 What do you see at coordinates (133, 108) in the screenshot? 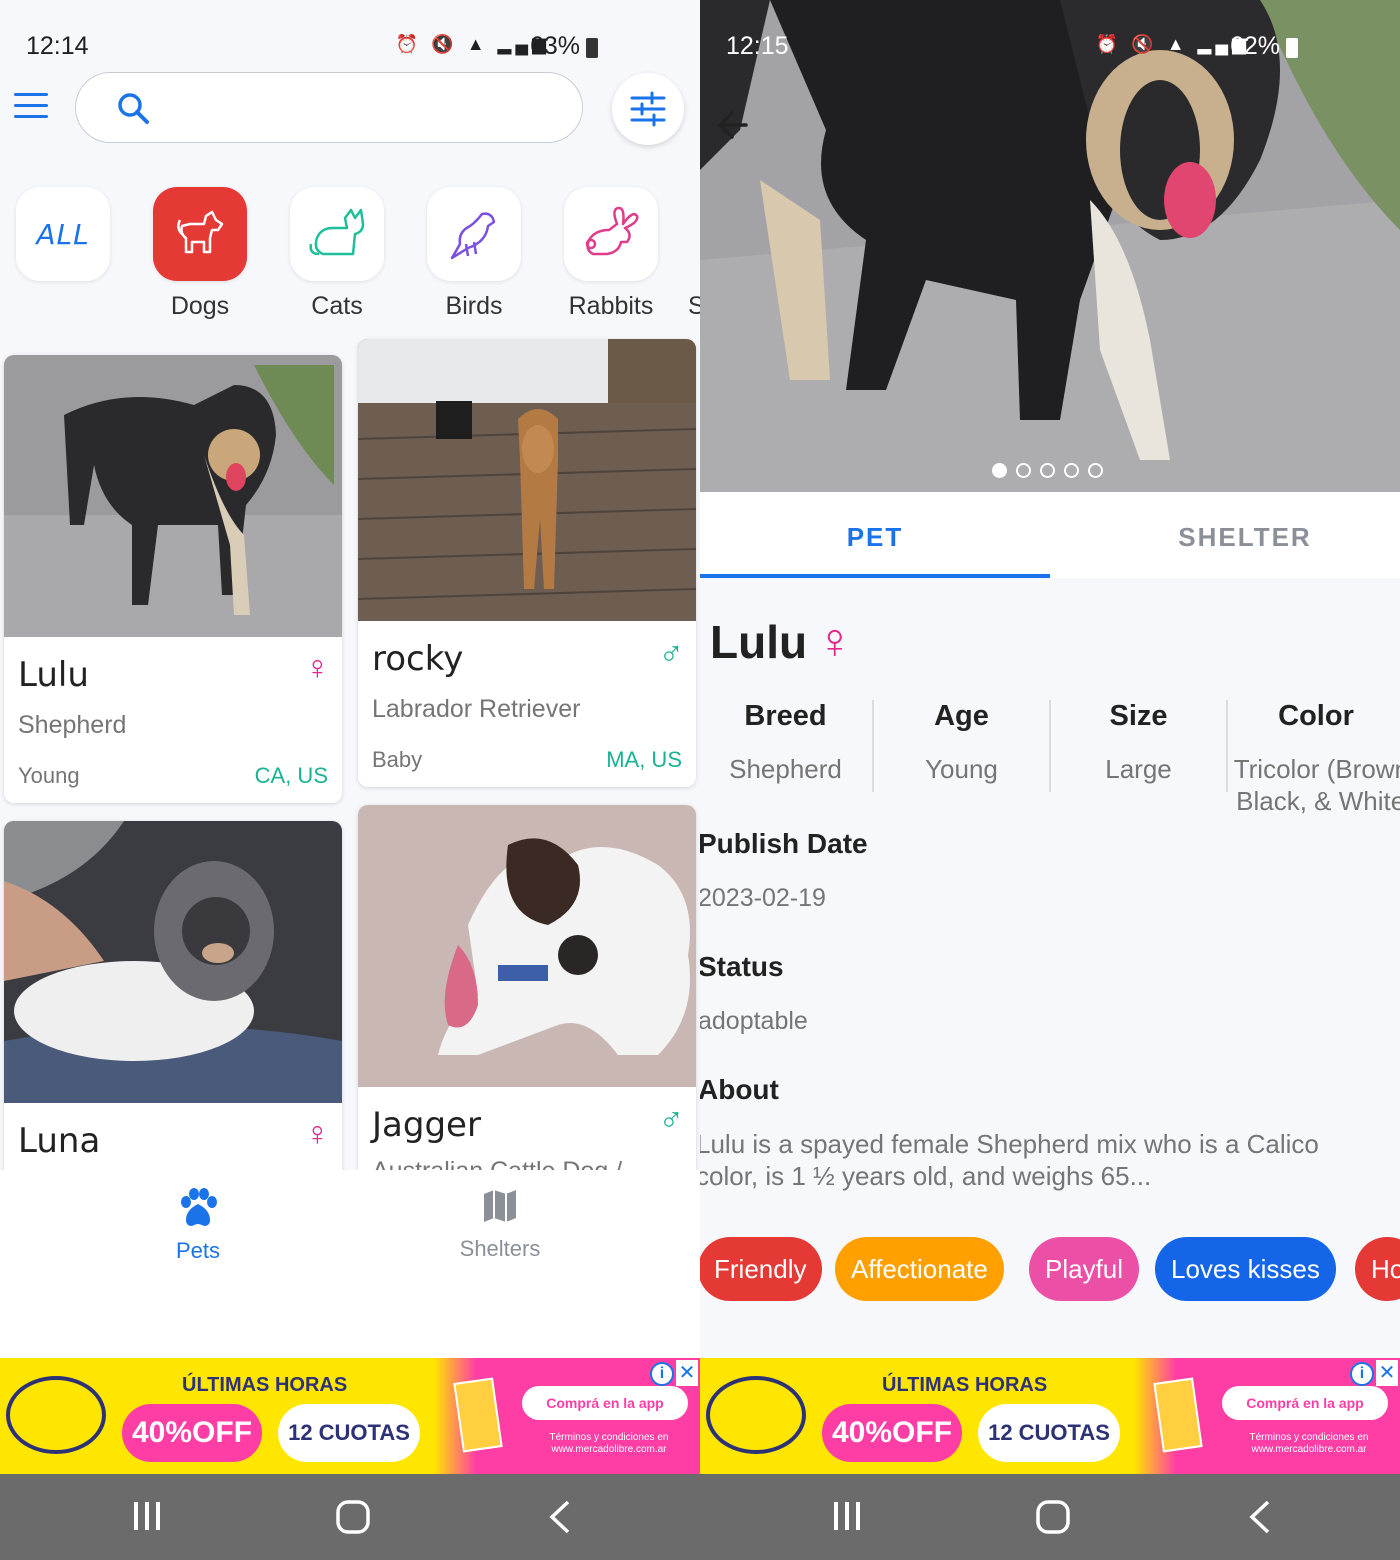
I see `search-icon` at bounding box center [133, 108].